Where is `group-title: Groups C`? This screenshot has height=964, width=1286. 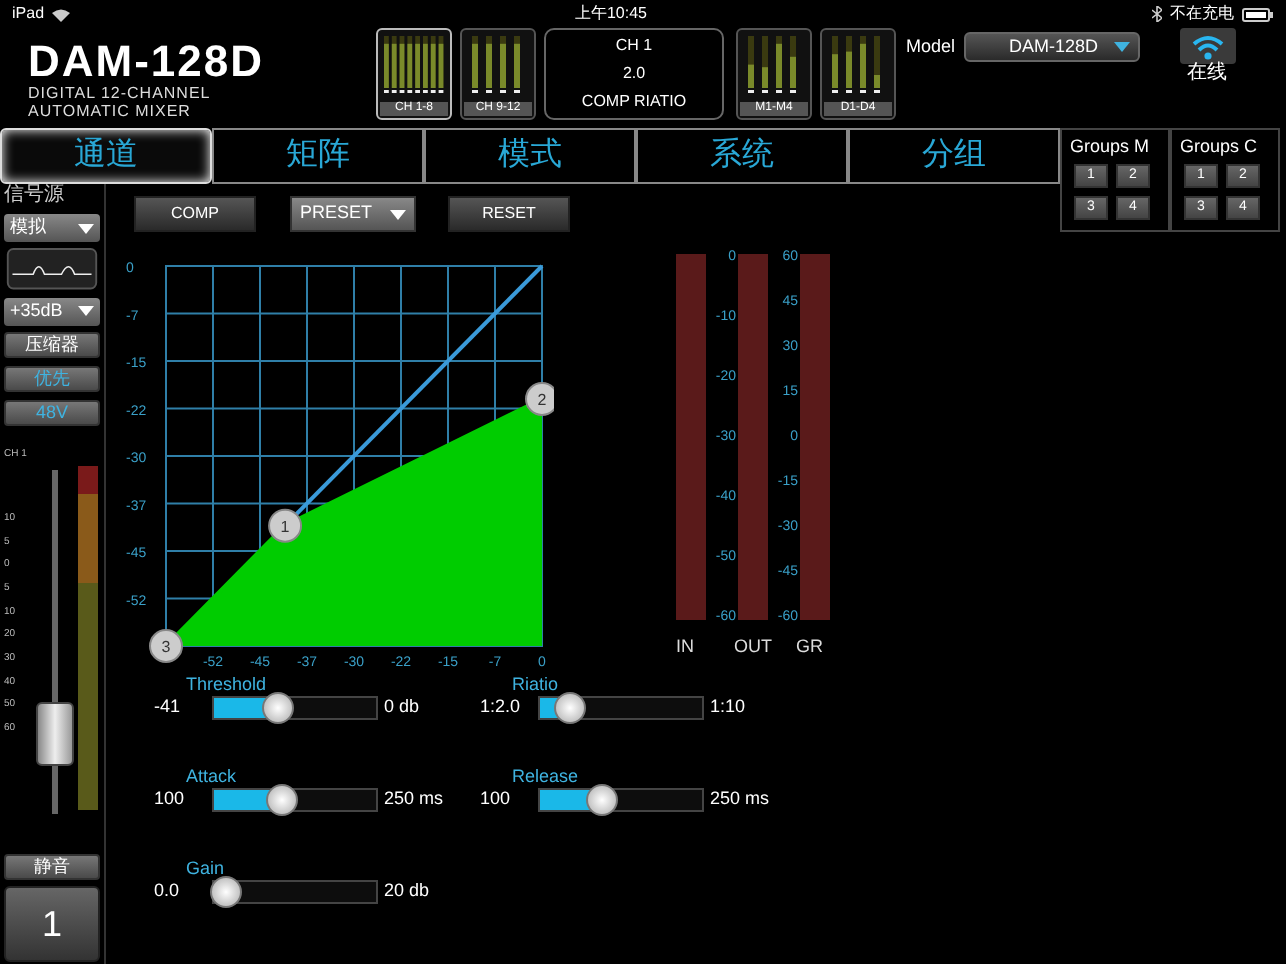
group-title: Groups C is located at coordinates (1219, 146).